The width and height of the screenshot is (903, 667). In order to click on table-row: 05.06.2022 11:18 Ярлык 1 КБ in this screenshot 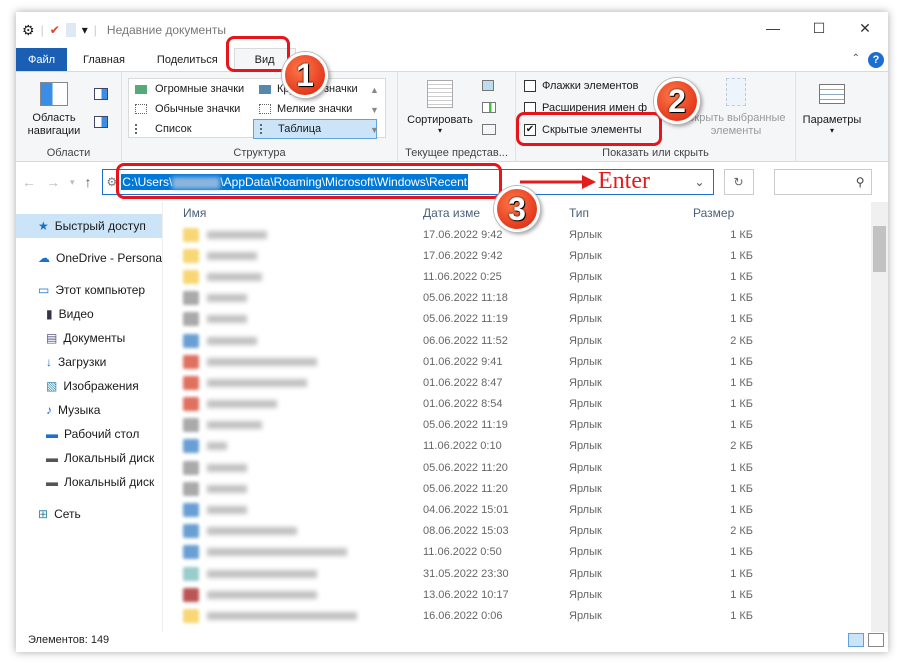, I will do `click(525, 298)`.